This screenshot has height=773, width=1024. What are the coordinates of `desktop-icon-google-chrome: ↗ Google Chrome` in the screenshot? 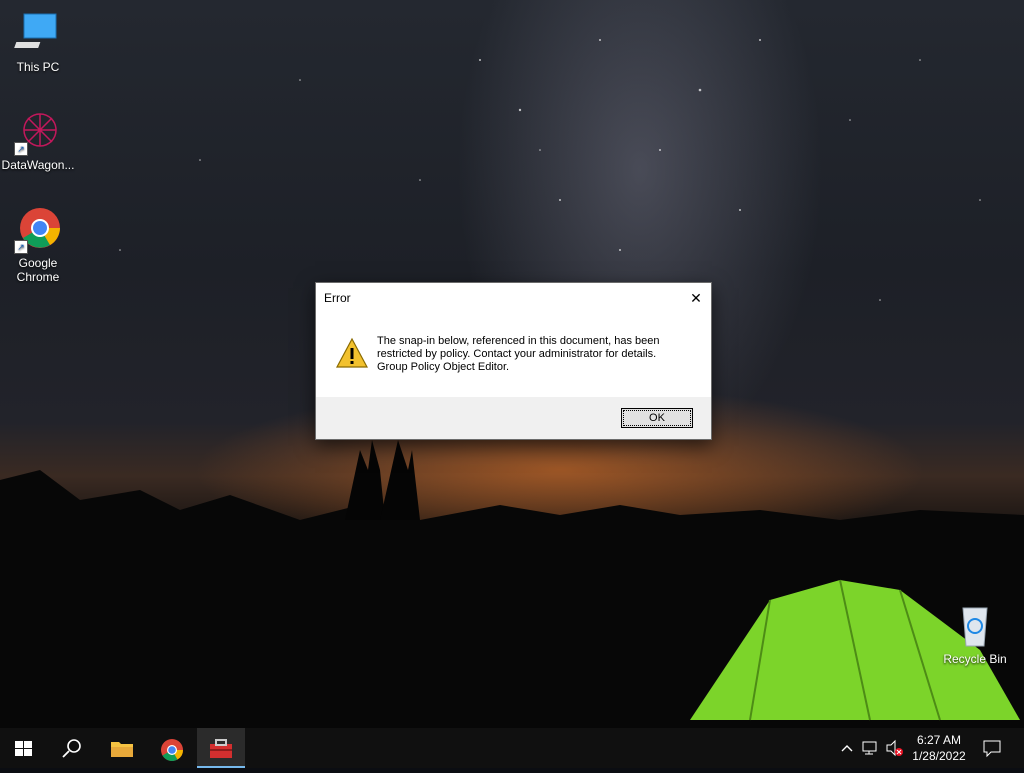 It's located at (38, 245).